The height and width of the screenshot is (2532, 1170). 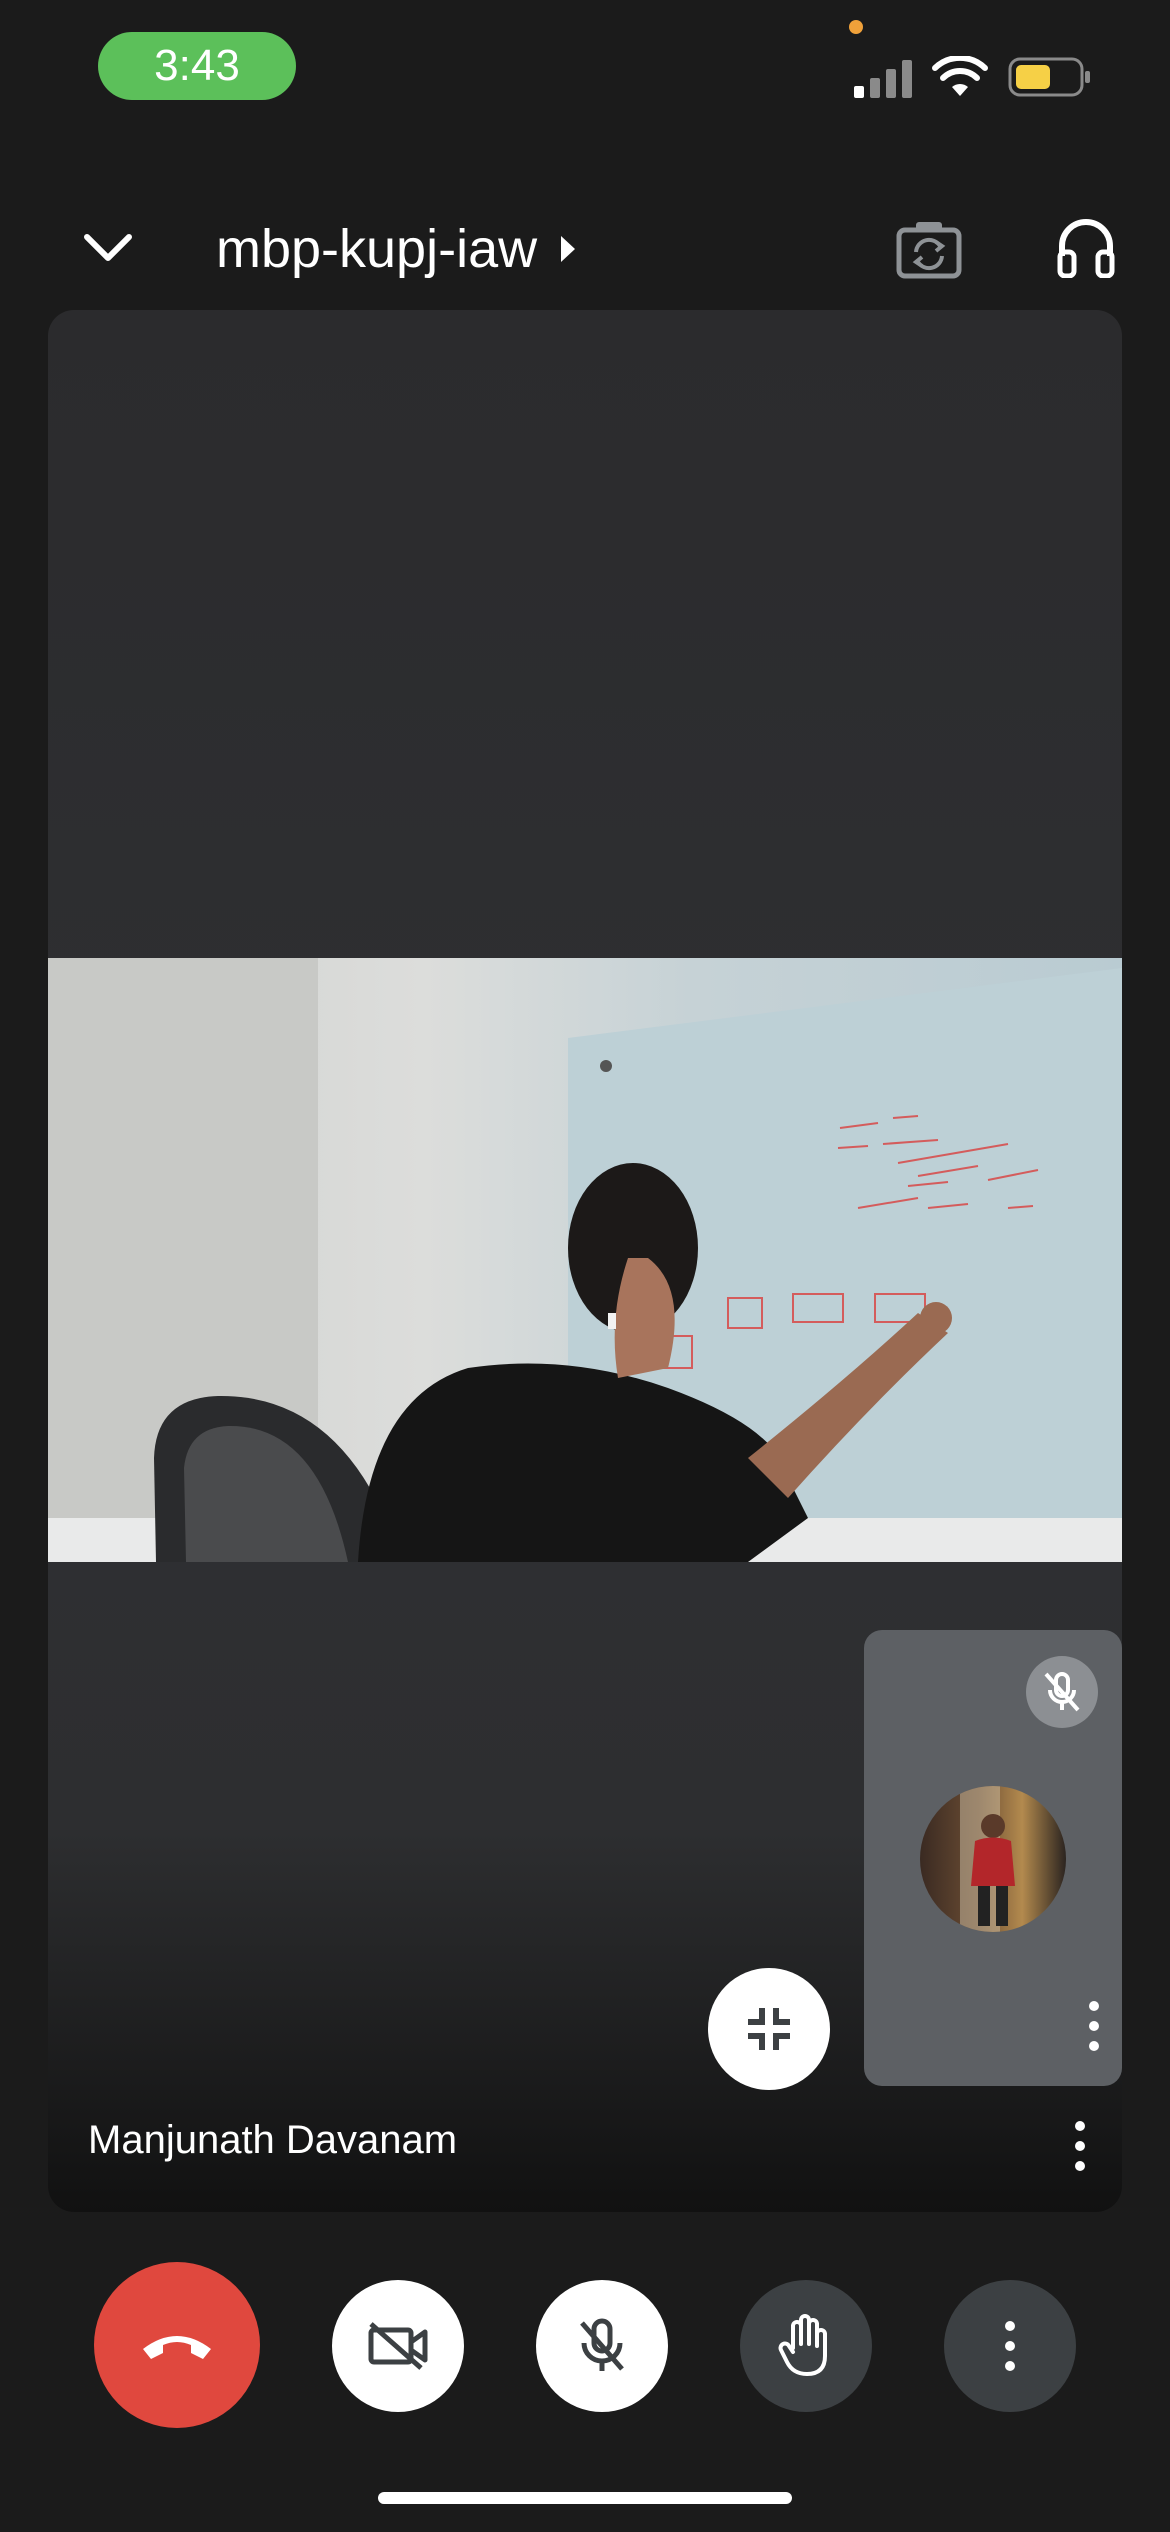 I want to click on camera-off-button, so click(x=398, y=2346).